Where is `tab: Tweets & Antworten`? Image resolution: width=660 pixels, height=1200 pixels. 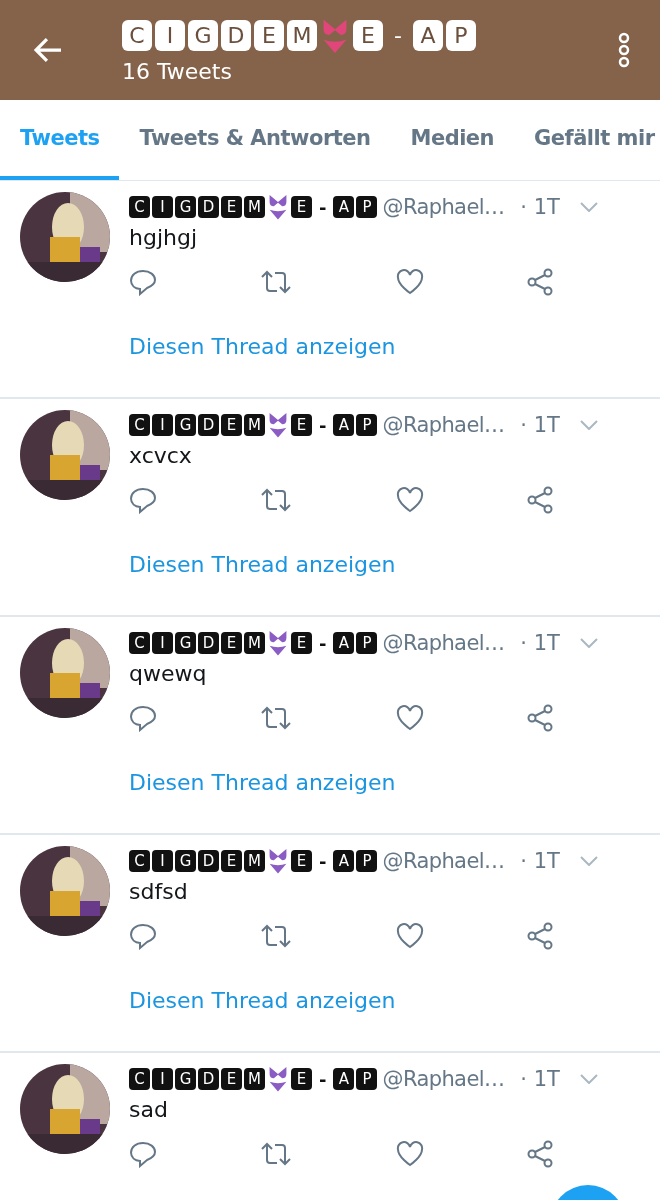 tab: Tweets & Antworten is located at coordinates (255, 140).